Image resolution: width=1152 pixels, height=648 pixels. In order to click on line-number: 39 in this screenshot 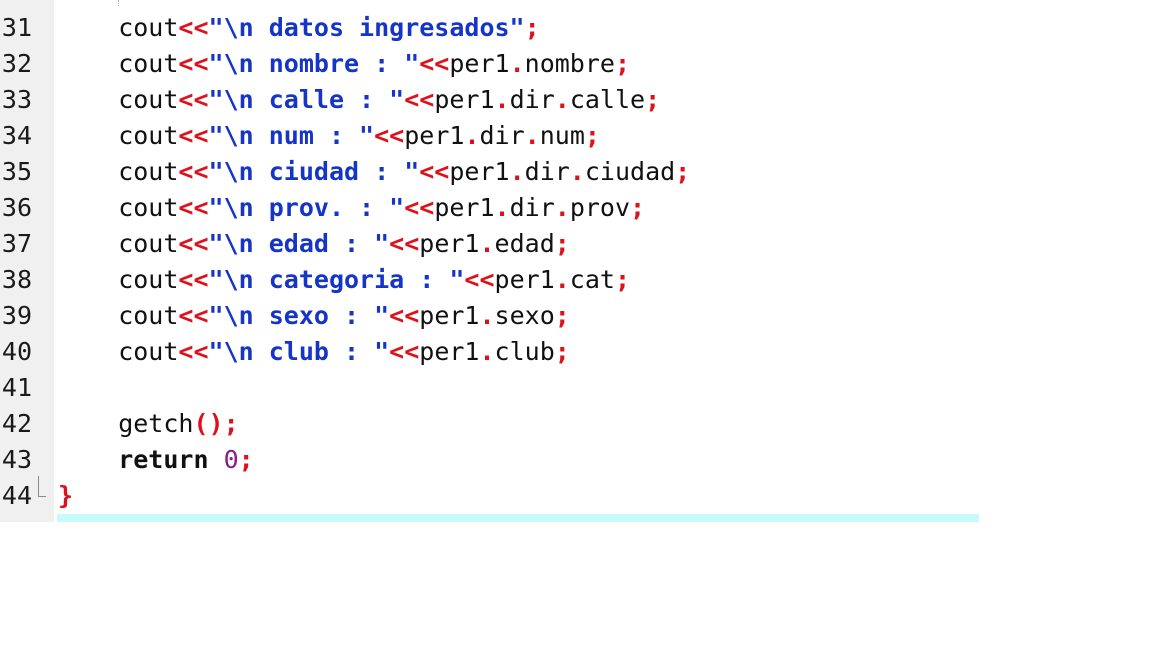, I will do `click(16, 315)`.